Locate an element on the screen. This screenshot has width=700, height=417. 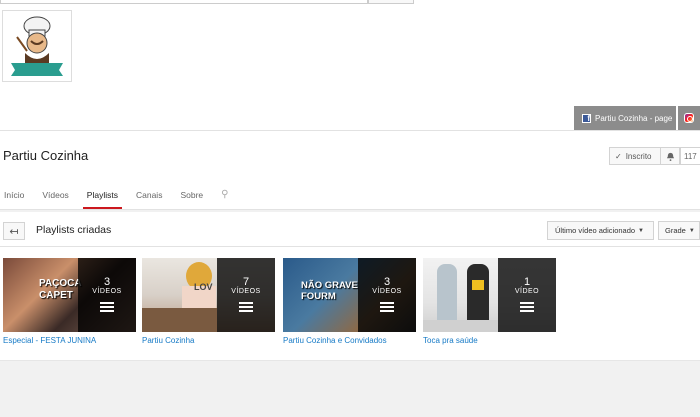
notification-bell-button is located at coordinates (670, 156).